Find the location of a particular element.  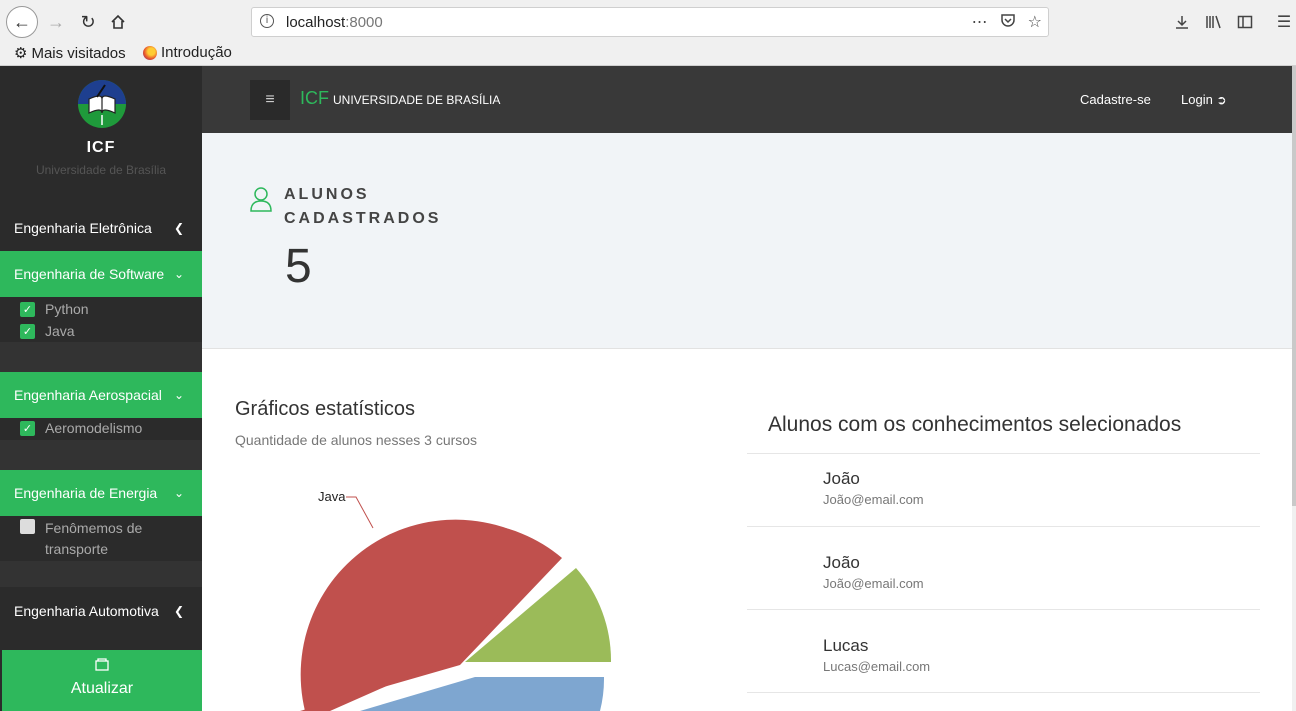

pocket-icon is located at coordinates (1008, 22).